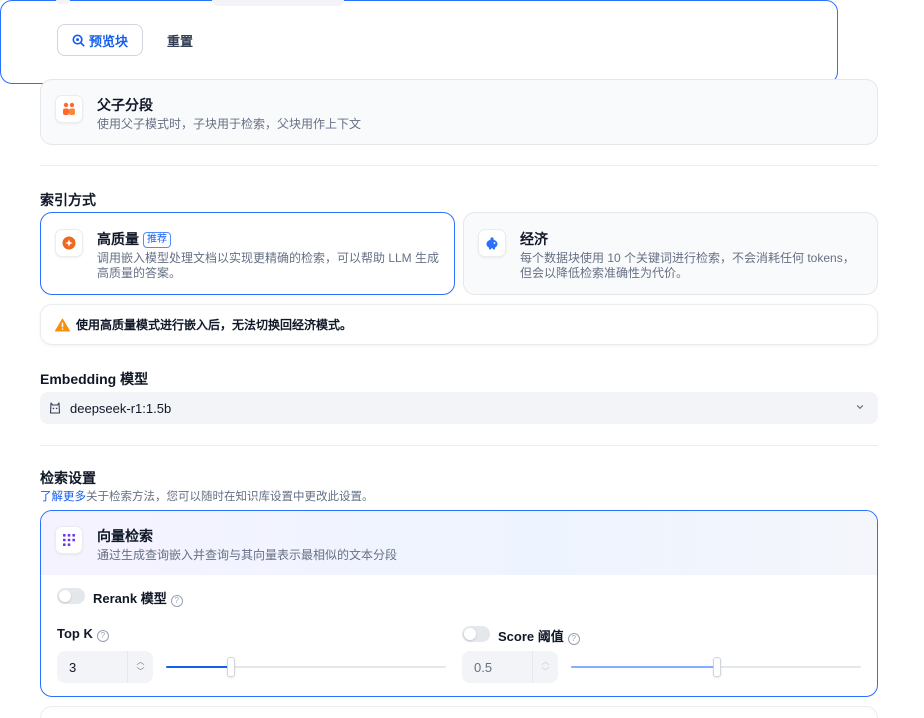 Image resolution: width=924 pixels, height=718 pixels. I want to click on top-k-input: 3 ︿ ﹀, so click(105, 667).